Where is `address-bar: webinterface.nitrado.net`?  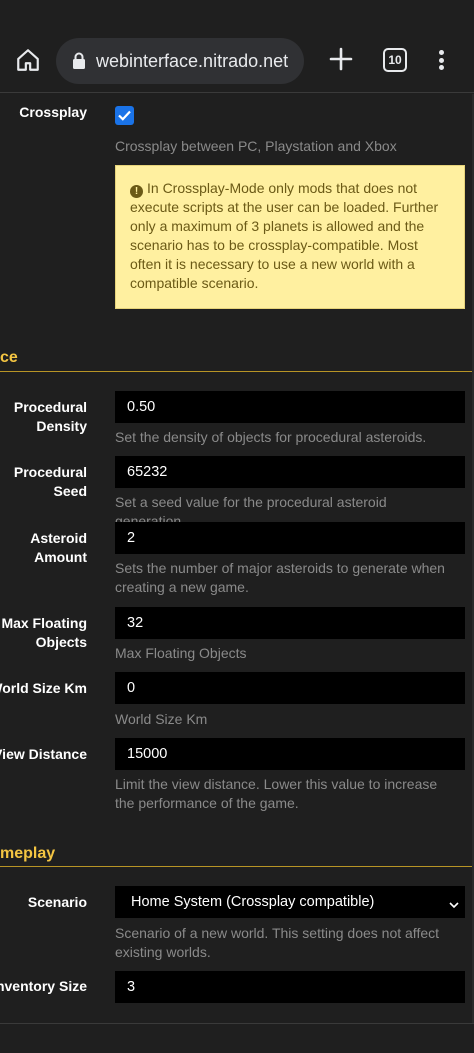 address-bar: webinterface.nitrado.net is located at coordinates (180, 61).